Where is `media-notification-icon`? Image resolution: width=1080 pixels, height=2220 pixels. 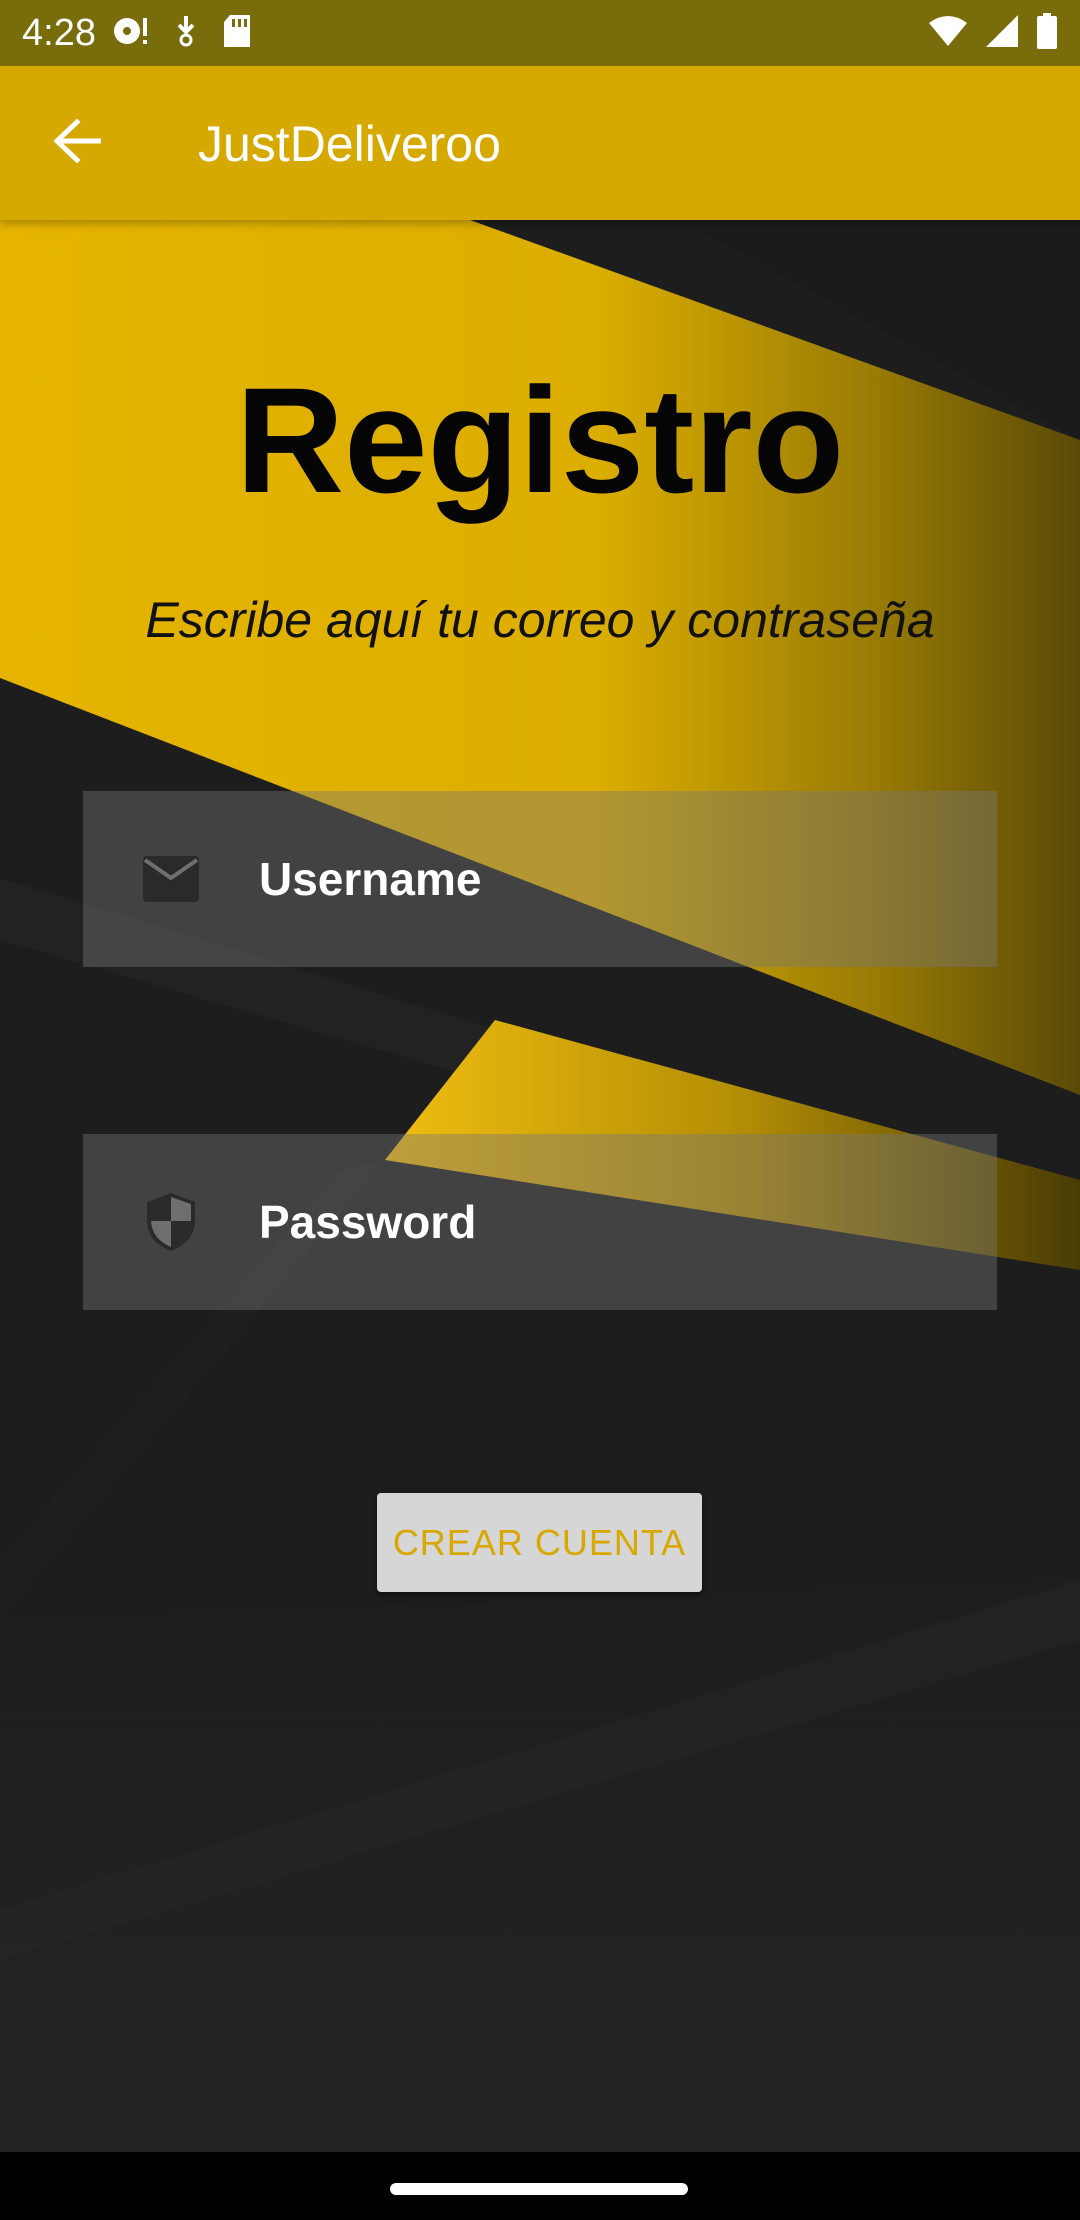 media-notification-icon is located at coordinates (131, 33).